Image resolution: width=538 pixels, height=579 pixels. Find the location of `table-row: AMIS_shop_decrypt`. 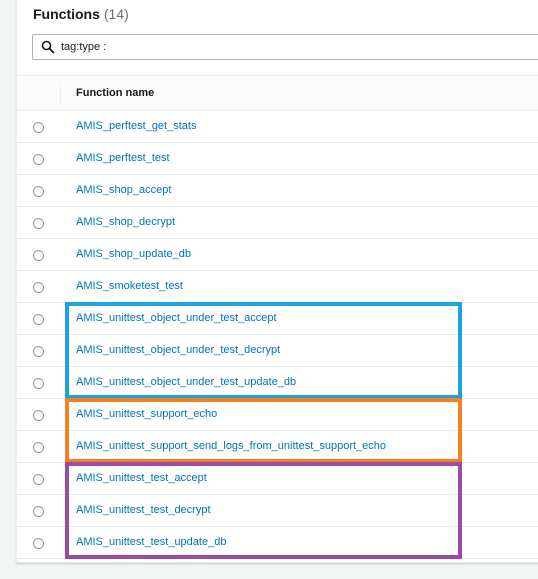

table-row: AMIS_shop_decrypt is located at coordinates (277, 223).